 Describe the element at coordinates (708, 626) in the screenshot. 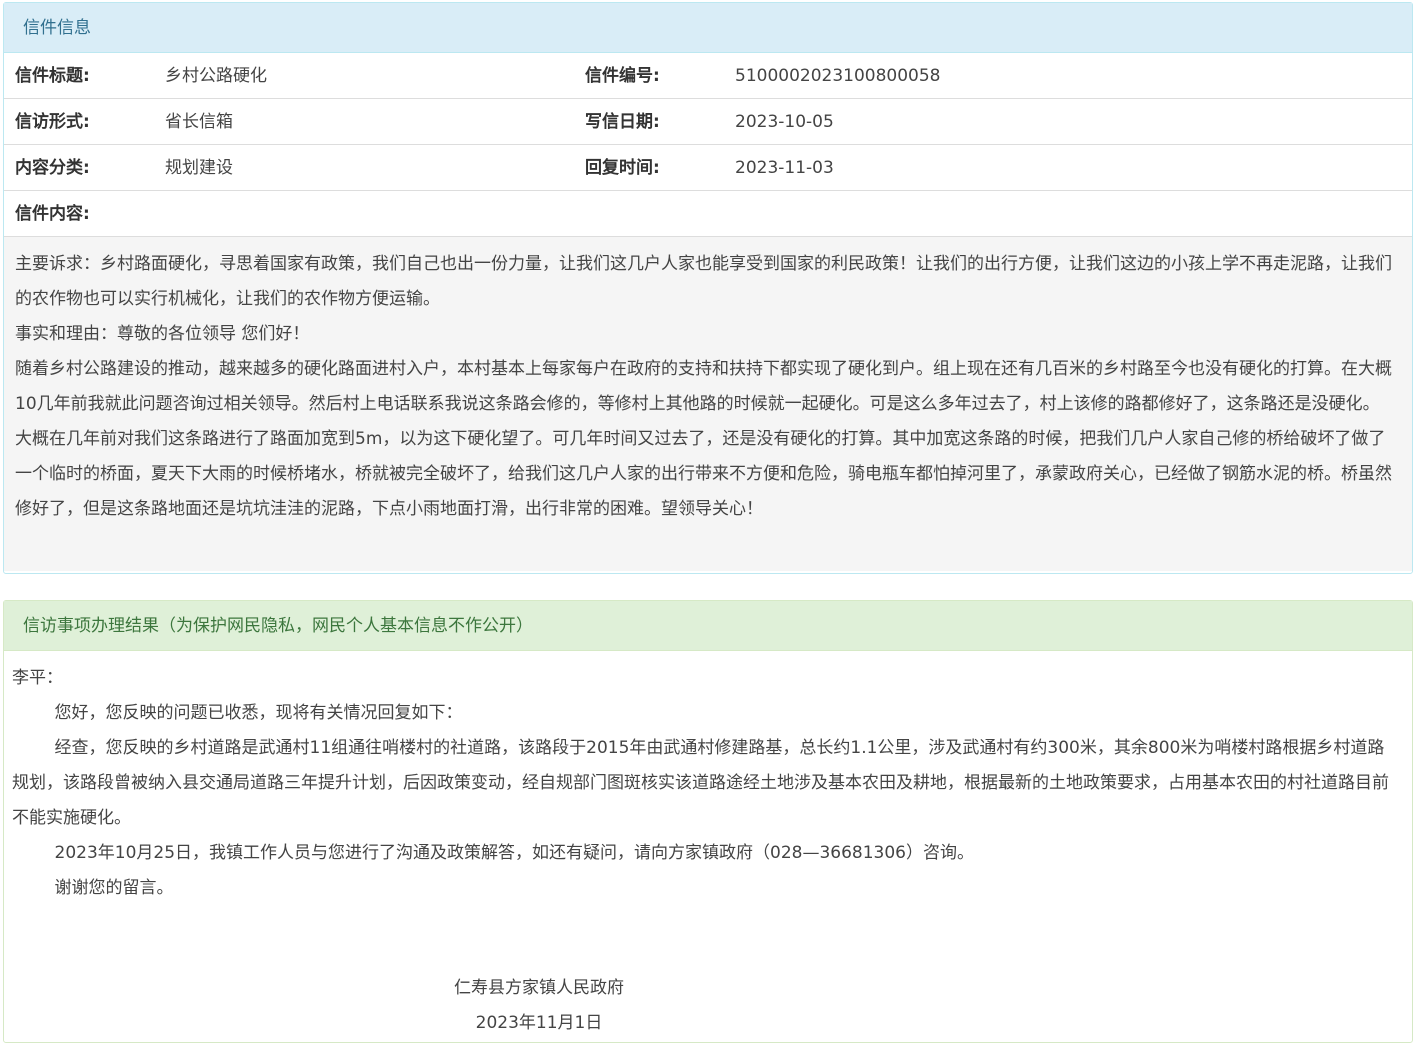

I see `result-heading: 信访事项办理结果（为保护网民隐私，网民个人基本信息不作公开）` at that location.